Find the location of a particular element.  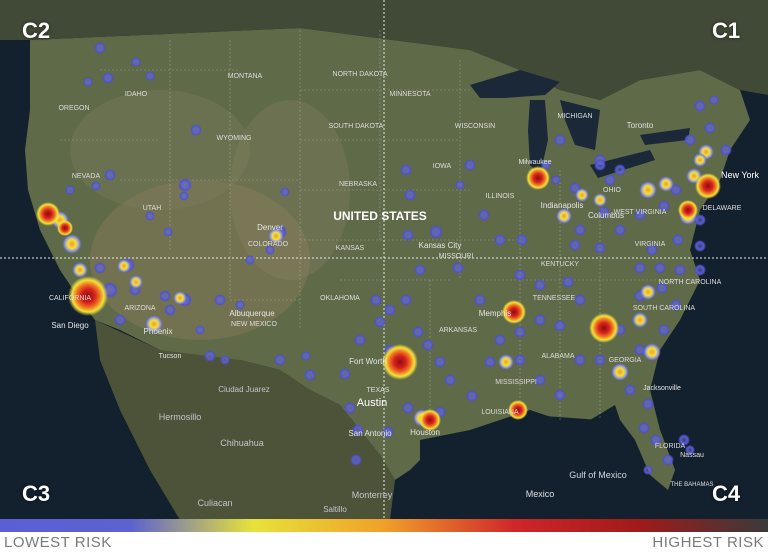

gulf-label: Gulf of Mexico is located at coordinates (598, 475).